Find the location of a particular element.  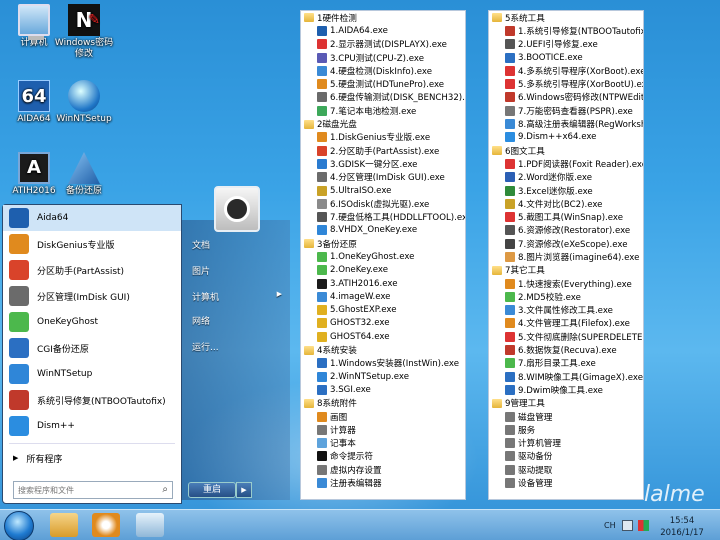

start-menu-item: CGI备份还原 is located at coordinates (92, 348).